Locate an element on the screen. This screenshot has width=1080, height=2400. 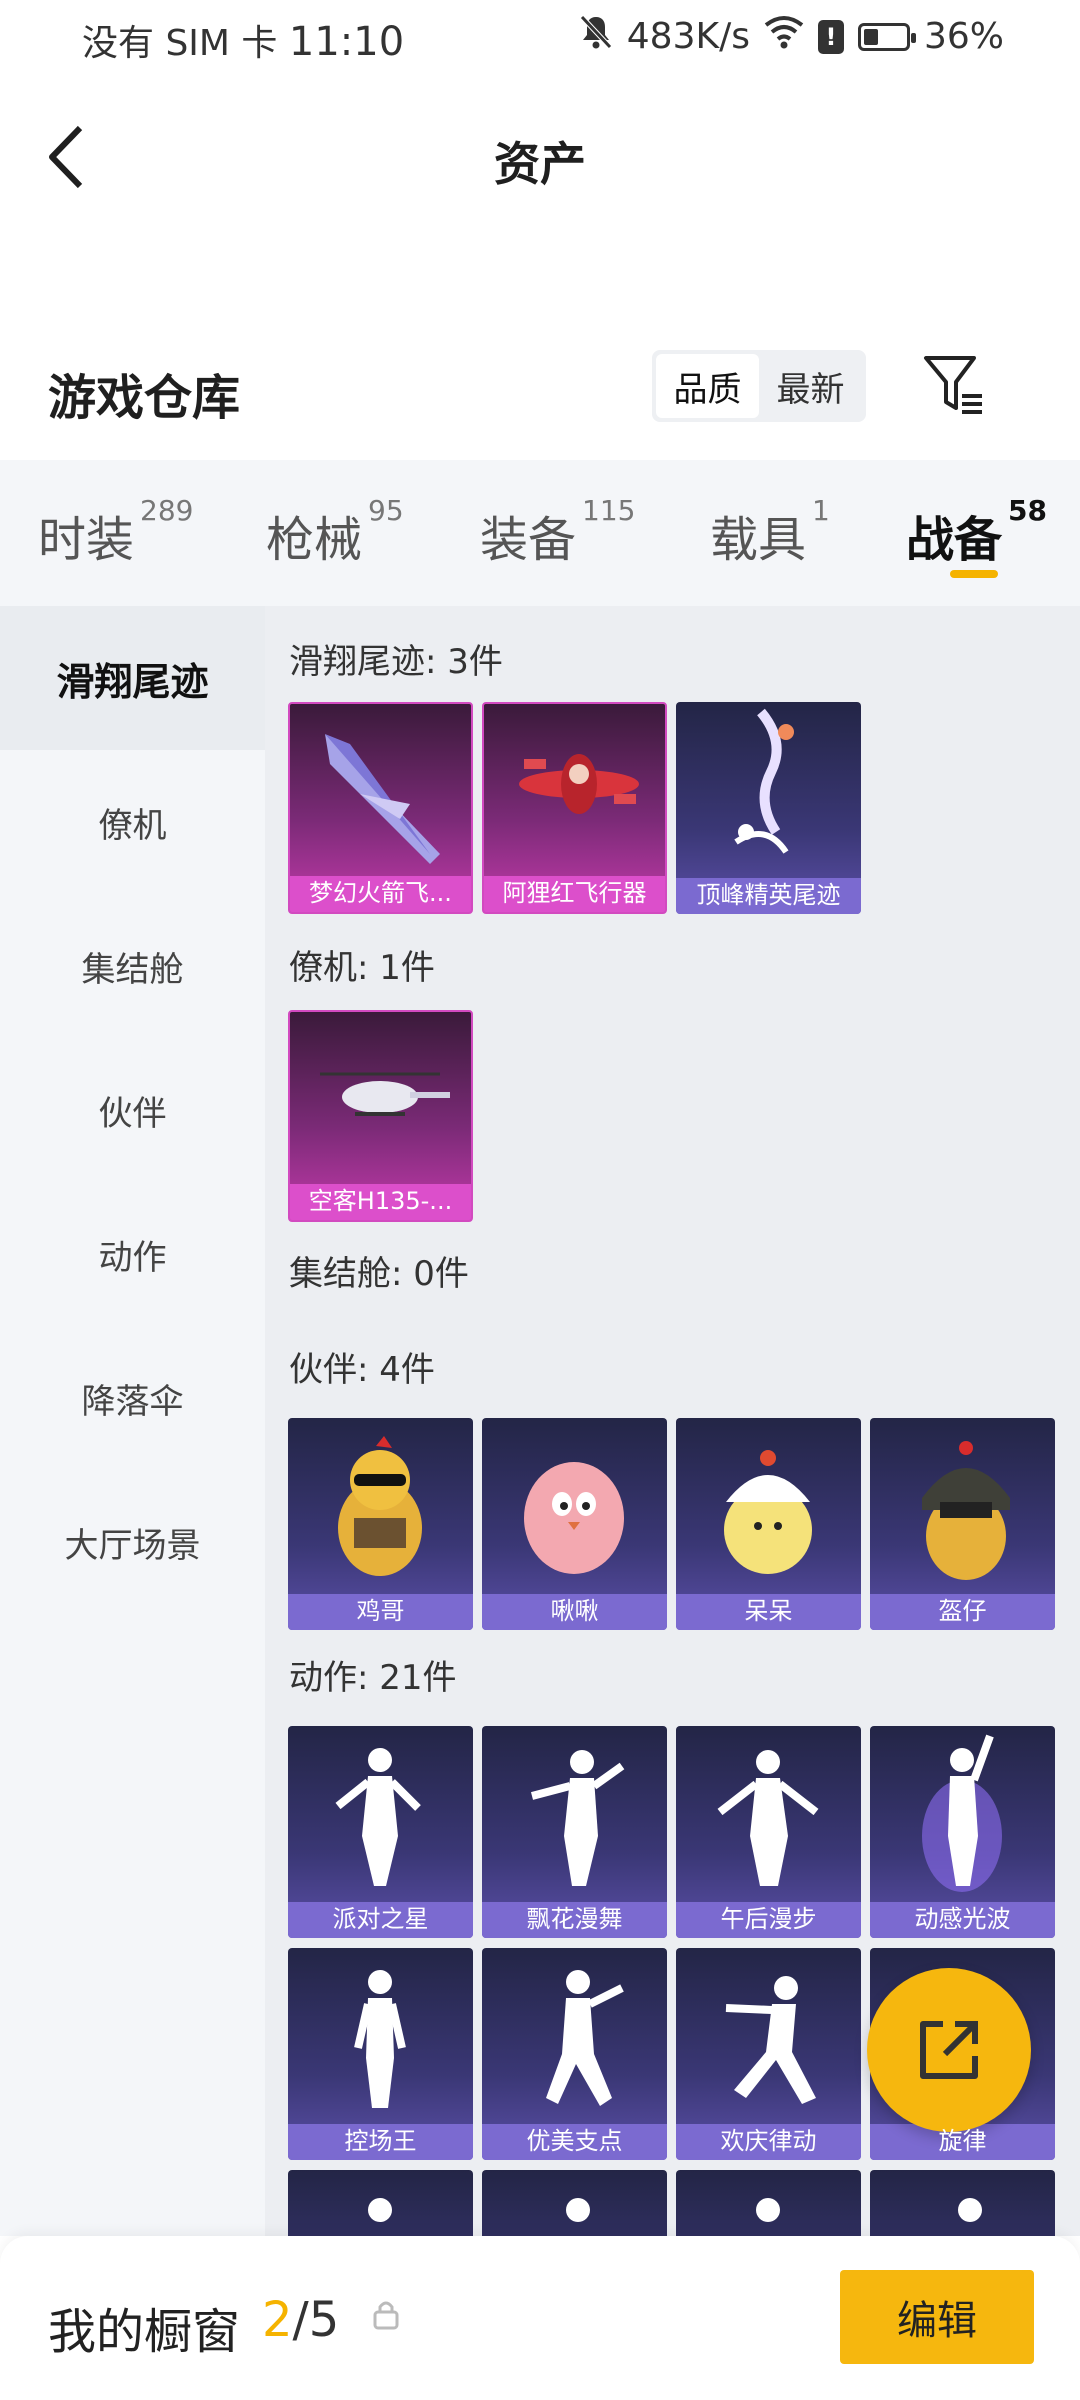
tab-count: 58 is located at coordinates (1027, 510).